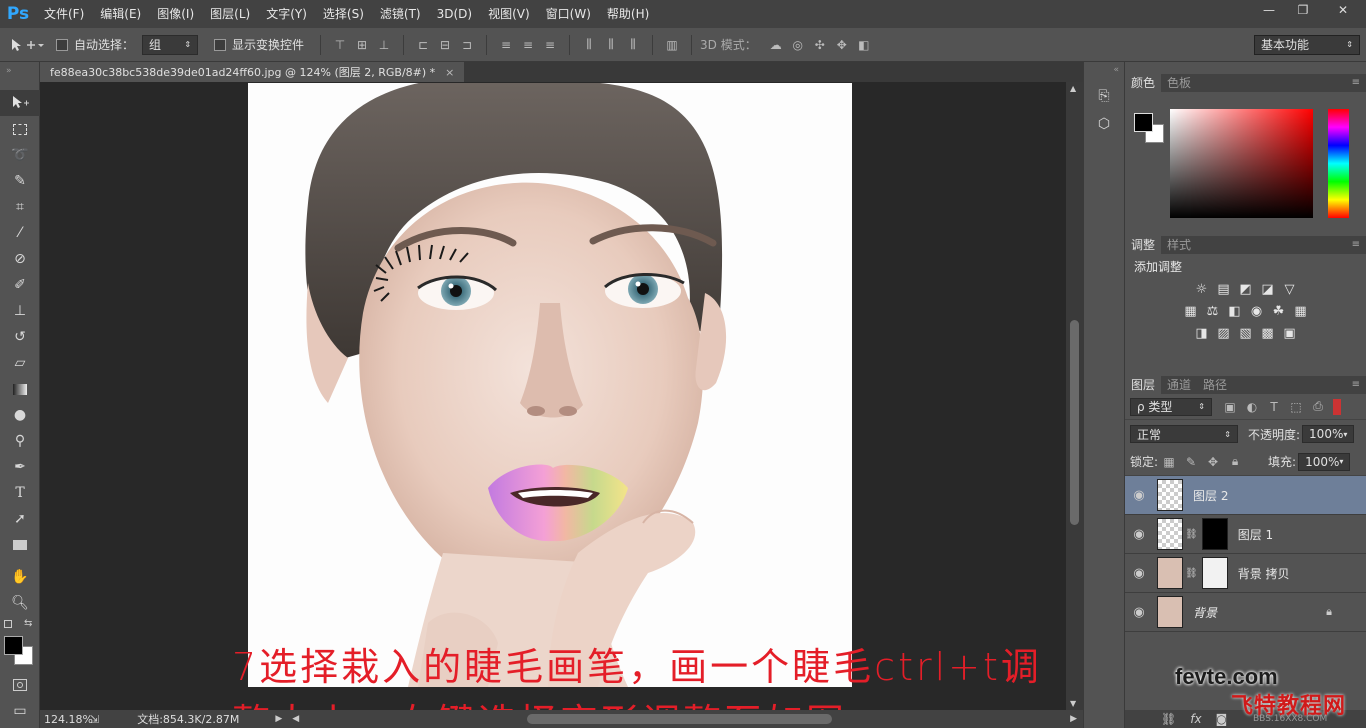 This screenshot has height=728, width=1366. What do you see at coordinates (1191, 311) in the screenshot?
I see `hue-saturation-icon: ▦` at bounding box center [1191, 311].